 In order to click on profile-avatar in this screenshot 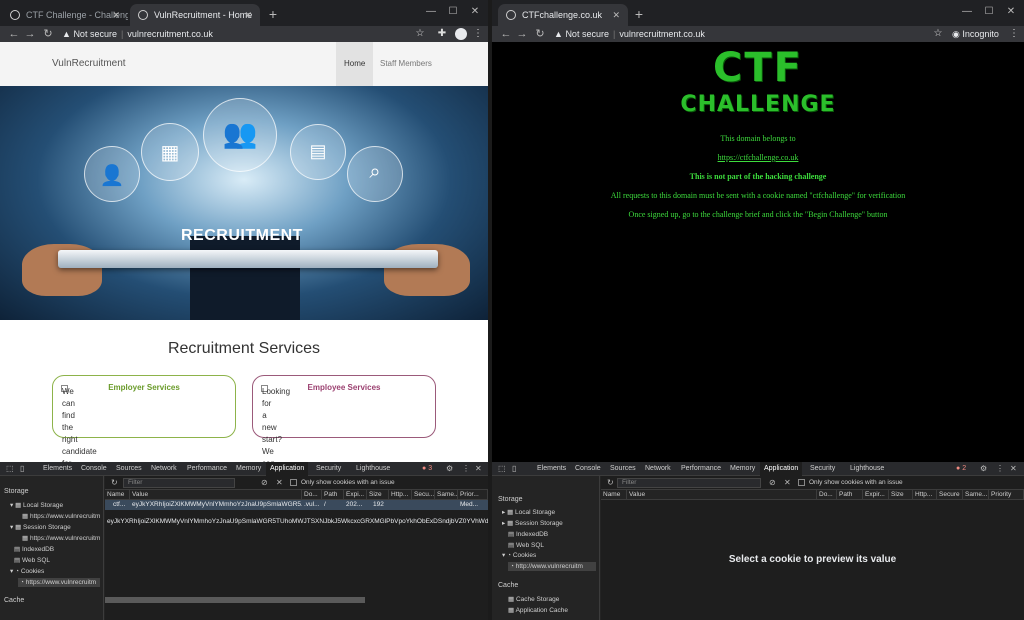, I will do `click(461, 34)`.